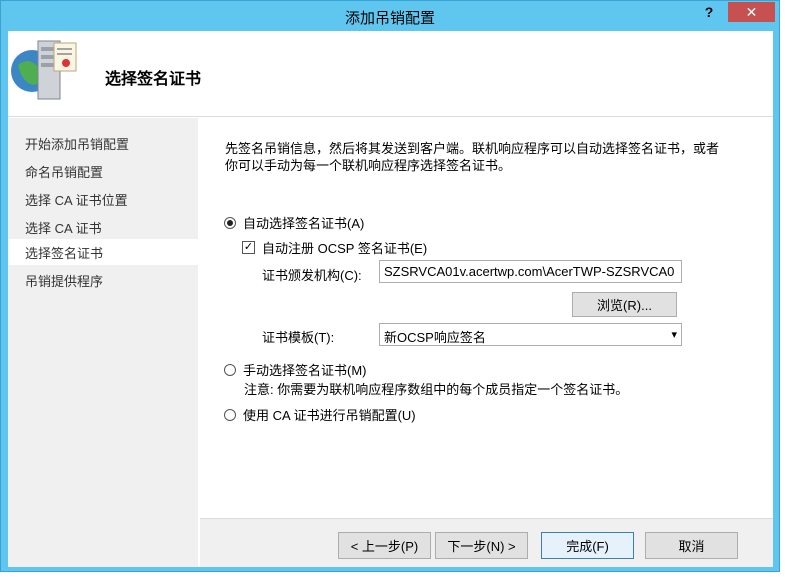 The image size is (785, 577). Describe the element at coordinates (76, 199) in the screenshot. I see `nav-item-ca-location: 选择 CA 证书位置` at that location.